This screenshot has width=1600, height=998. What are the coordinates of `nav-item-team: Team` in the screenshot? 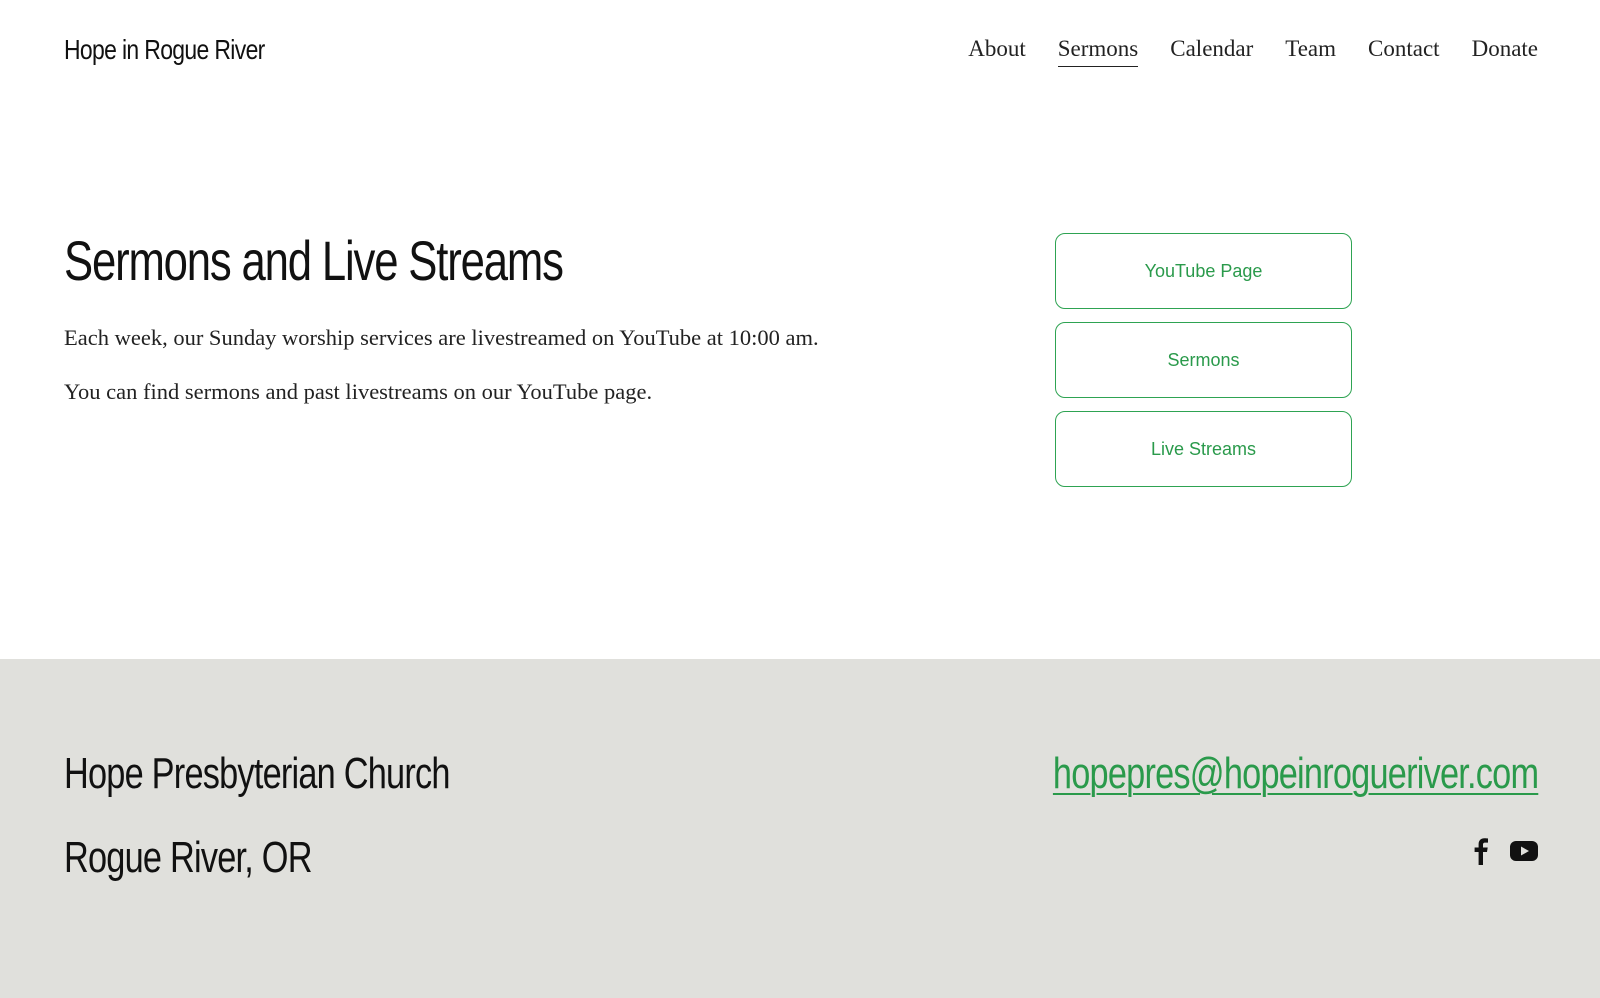 It's located at (1310, 51).